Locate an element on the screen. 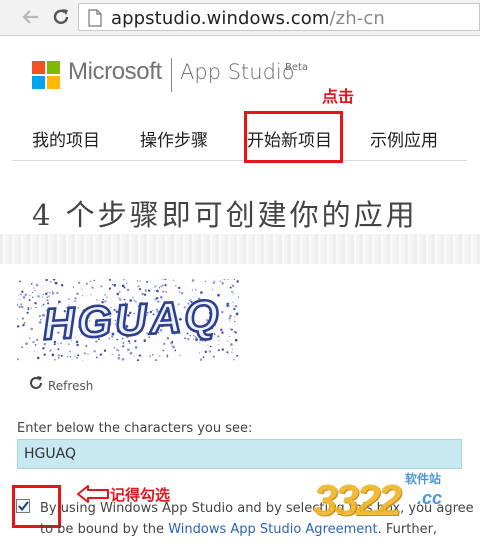 The height and width of the screenshot is (544, 480). refresh-captcha-button: Refresh is located at coordinates (60, 385).